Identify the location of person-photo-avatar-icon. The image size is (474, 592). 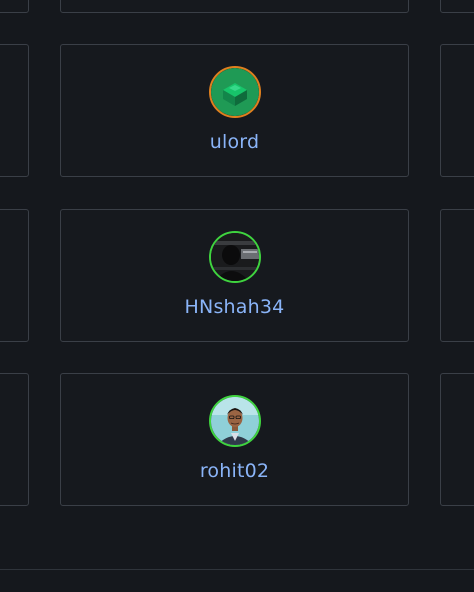
(234, 421).